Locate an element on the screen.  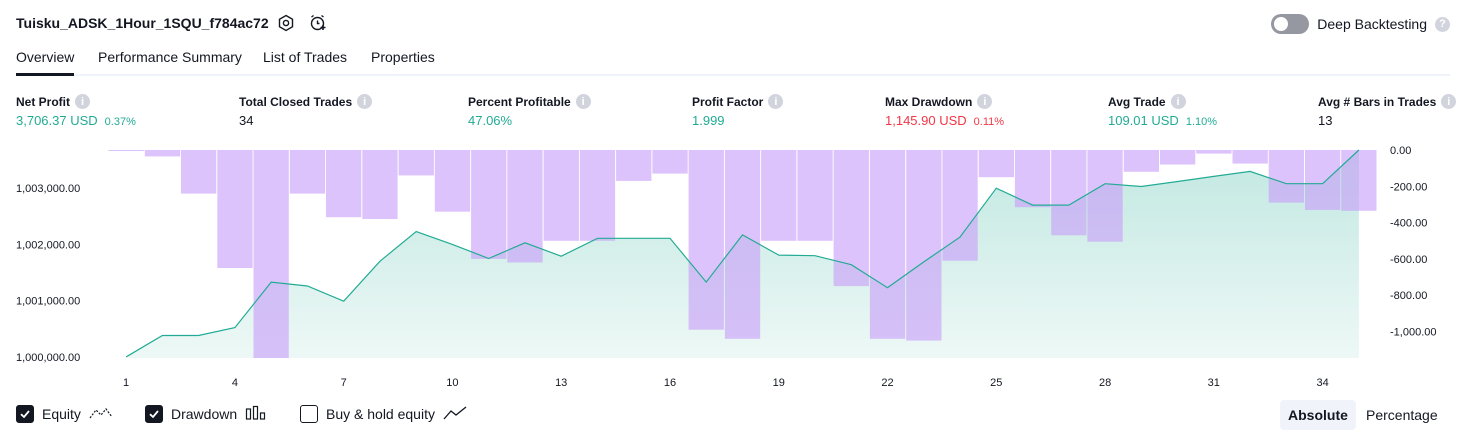
left-axis-tick: 1,003,000.00 is located at coordinates (48, 189).